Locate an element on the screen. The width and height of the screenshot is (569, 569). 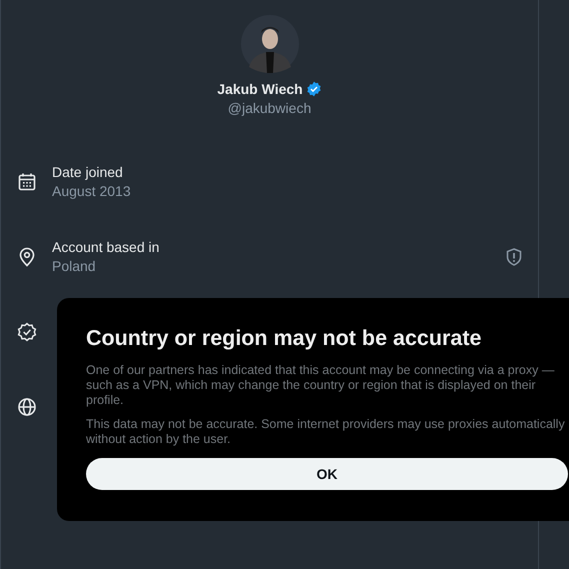
location-pin-icon is located at coordinates (27, 256).